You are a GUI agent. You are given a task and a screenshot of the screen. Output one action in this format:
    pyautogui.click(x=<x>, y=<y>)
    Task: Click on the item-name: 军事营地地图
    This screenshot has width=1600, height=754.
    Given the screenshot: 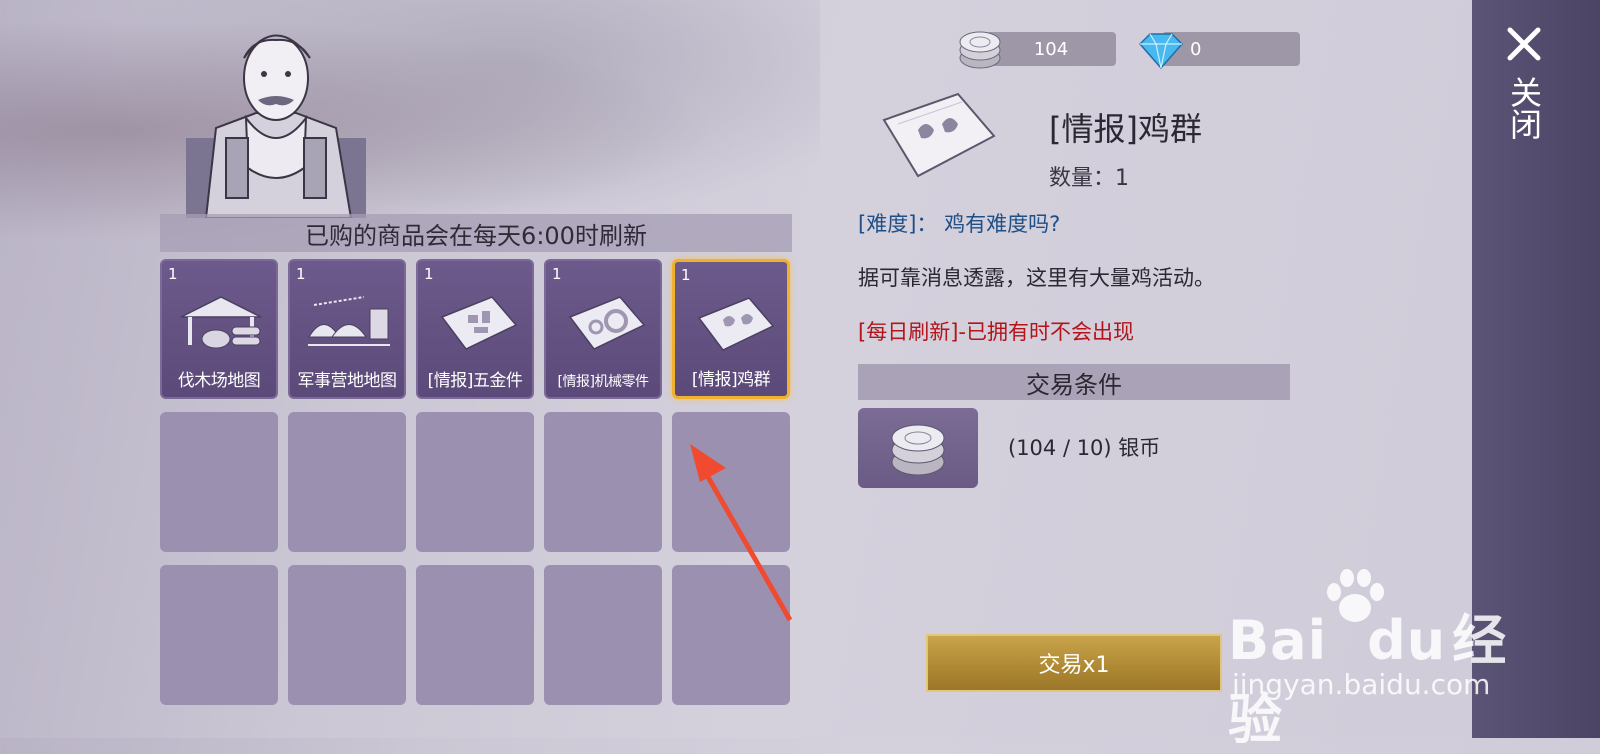 What is the action you would take?
    pyautogui.click(x=347, y=381)
    